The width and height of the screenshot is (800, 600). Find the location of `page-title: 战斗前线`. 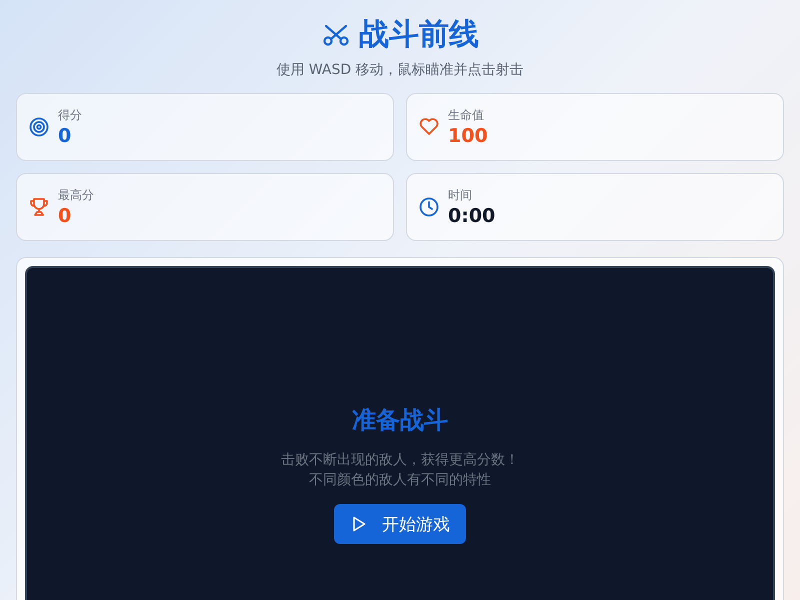

page-title: 战斗前线 is located at coordinates (419, 35).